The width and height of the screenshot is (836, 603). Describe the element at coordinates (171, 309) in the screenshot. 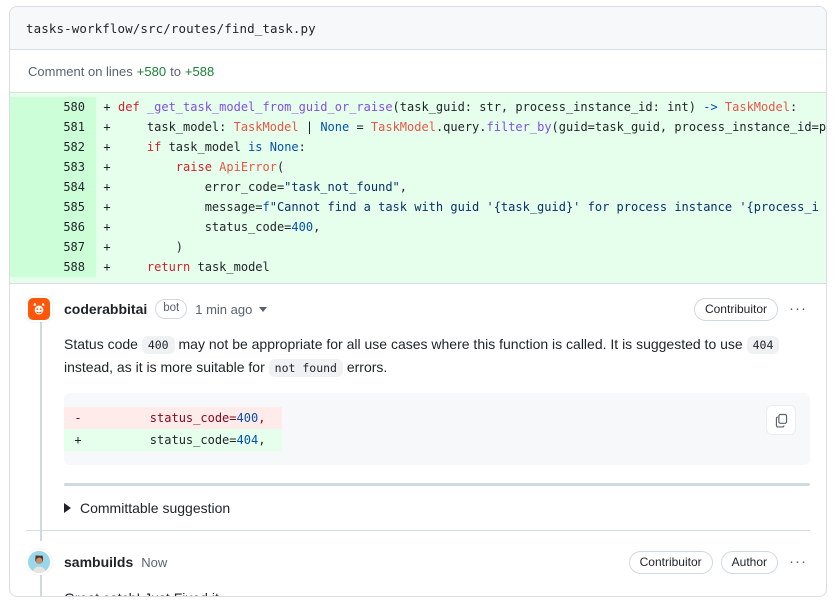

I see `bot-badge: bot` at that location.